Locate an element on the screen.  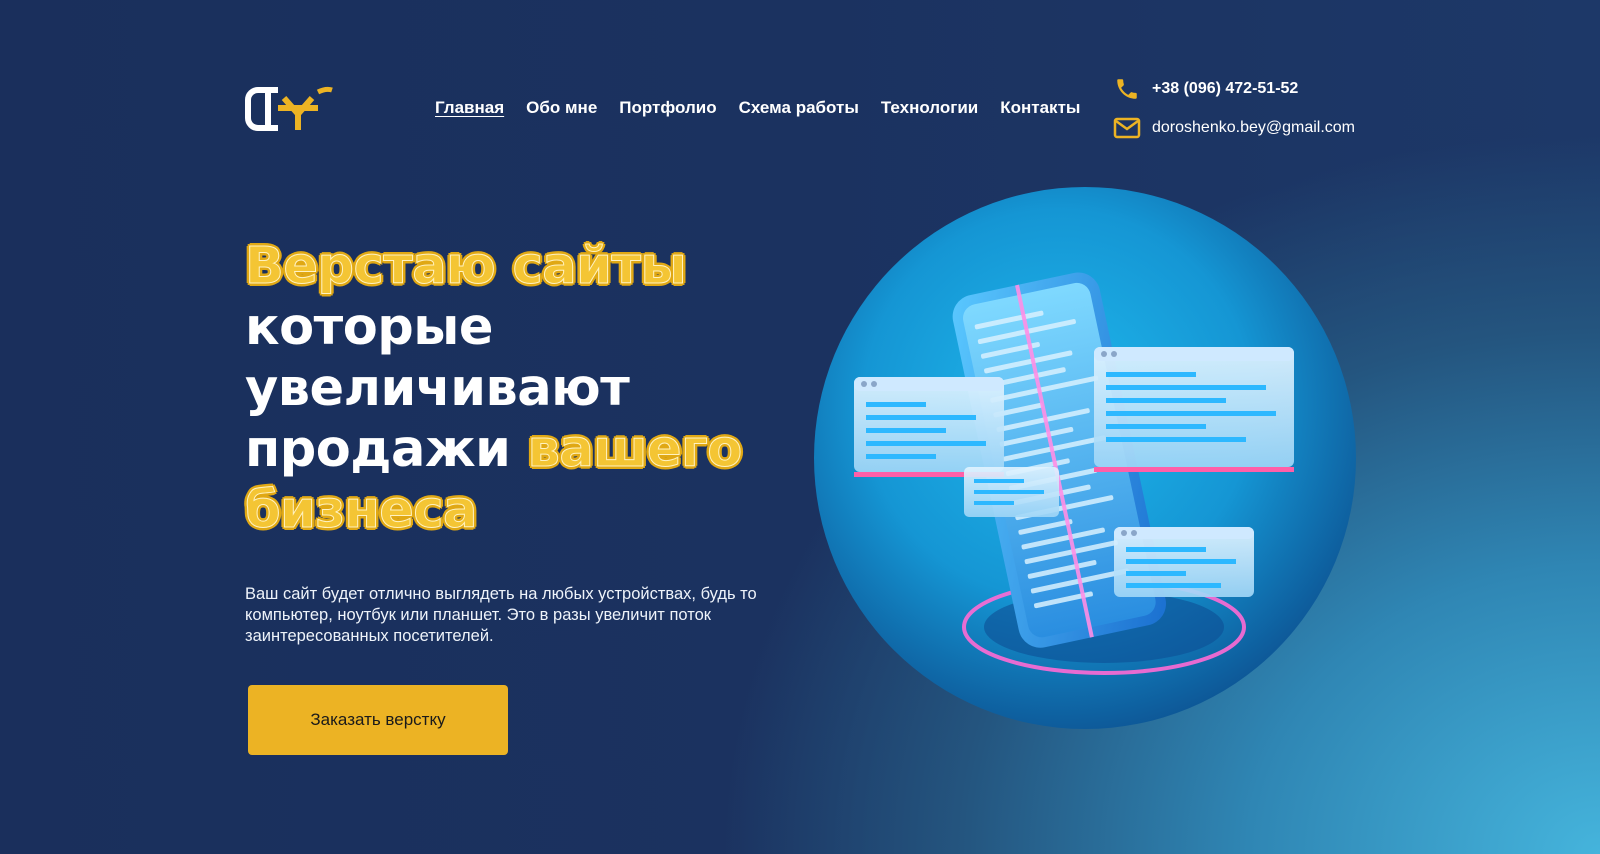
nav-home: Главная is located at coordinates (469, 108).